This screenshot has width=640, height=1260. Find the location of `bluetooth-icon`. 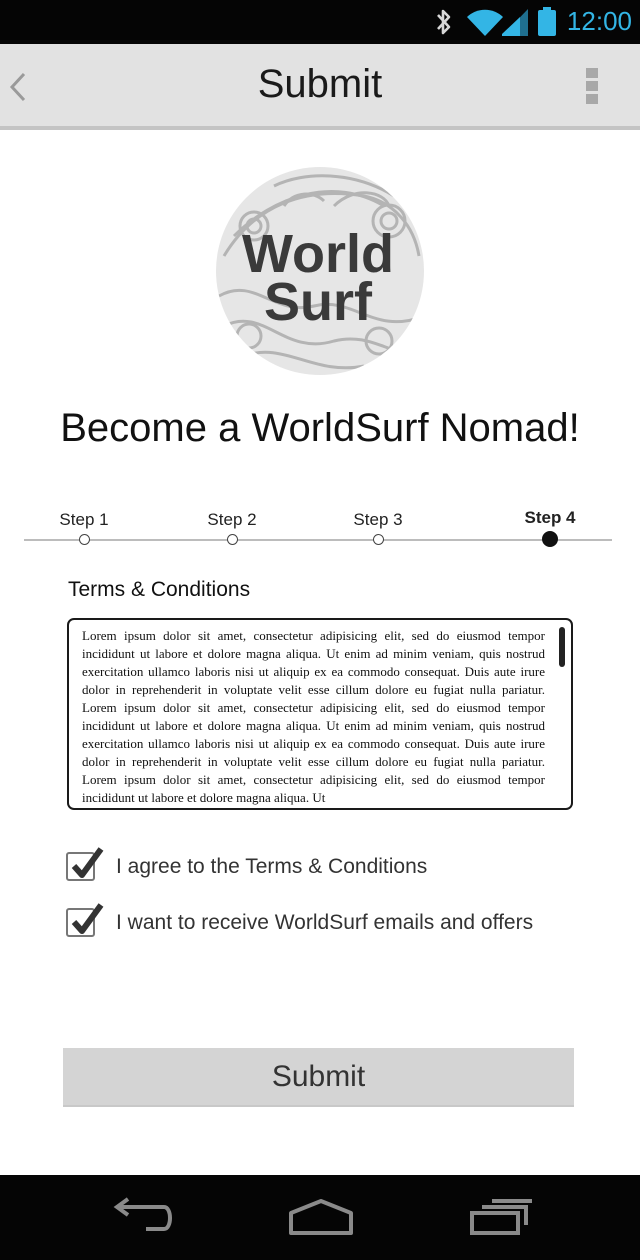

bluetooth-icon is located at coordinates (444, 22).